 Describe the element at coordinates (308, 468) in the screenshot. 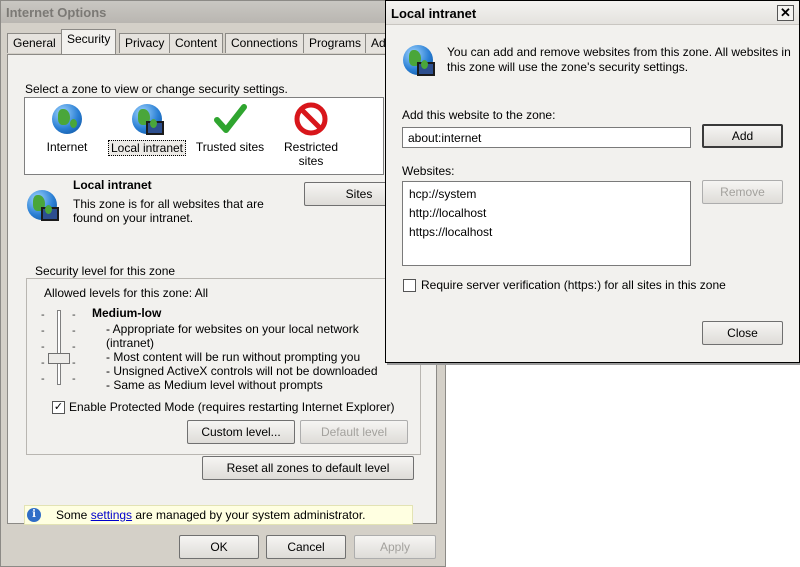

I see `reset-all-zones-button: Reset all zones to default level` at that location.